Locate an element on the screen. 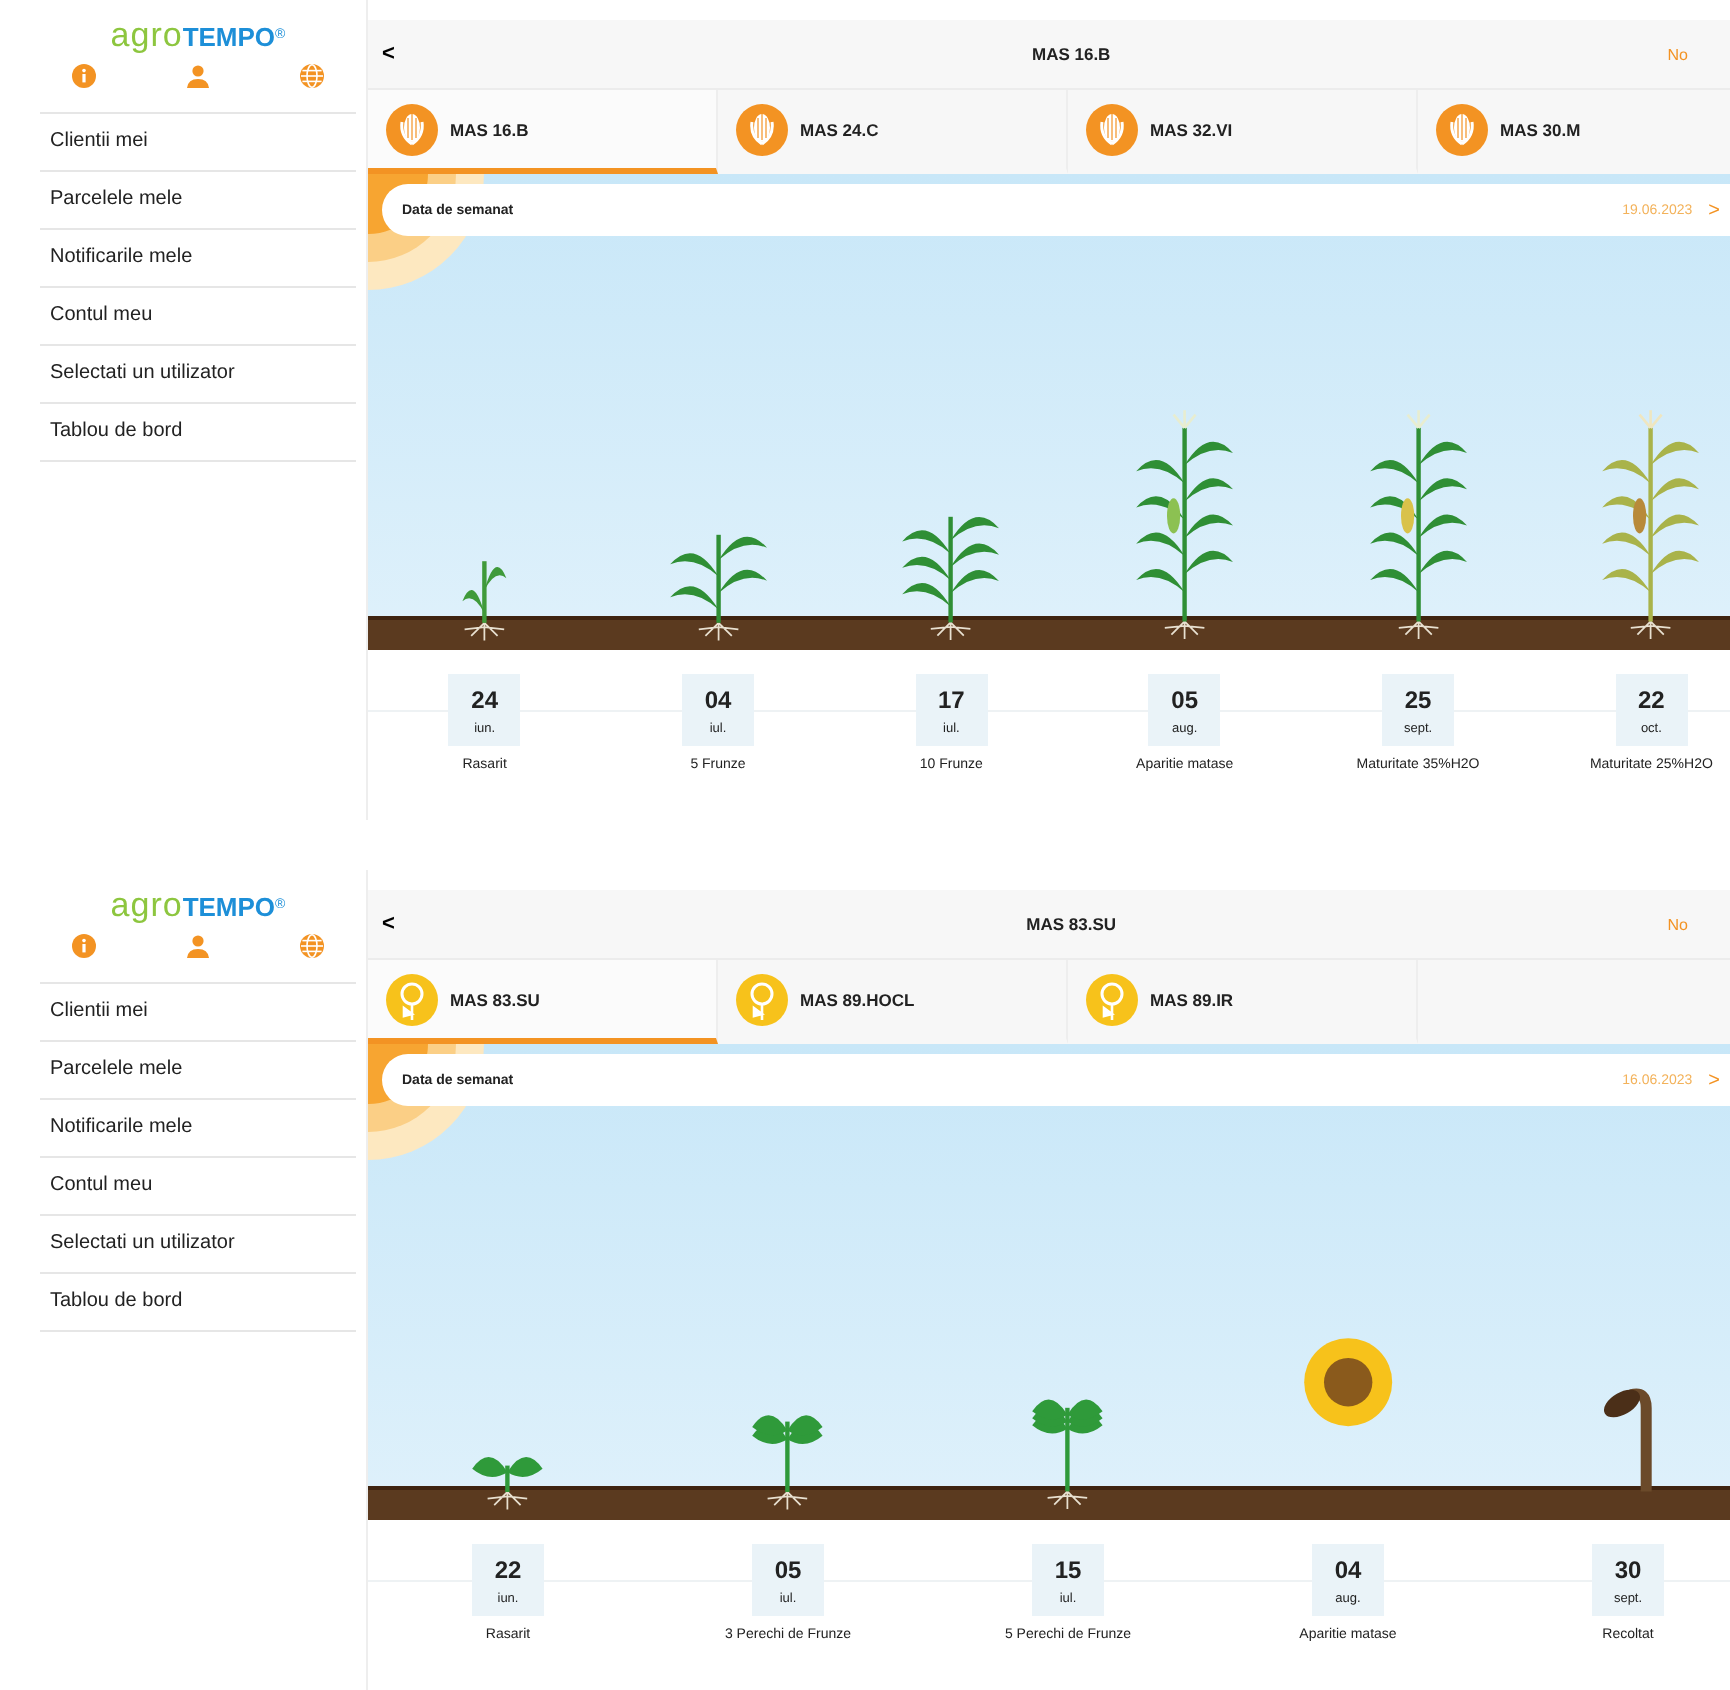  crop-tab: MAS 83.SU is located at coordinates (543, 1002).